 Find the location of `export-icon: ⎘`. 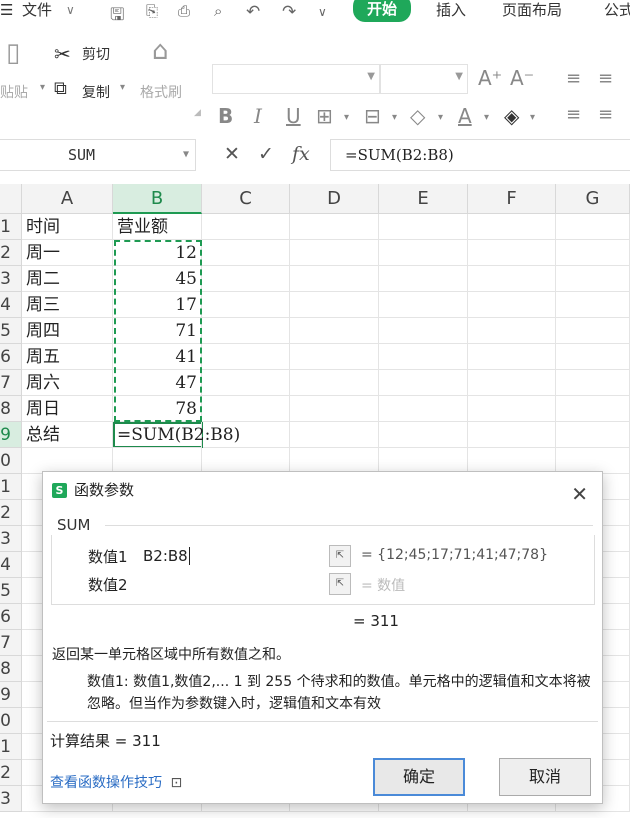

export-icon: ⎘ is located at coordinates (152, 11).